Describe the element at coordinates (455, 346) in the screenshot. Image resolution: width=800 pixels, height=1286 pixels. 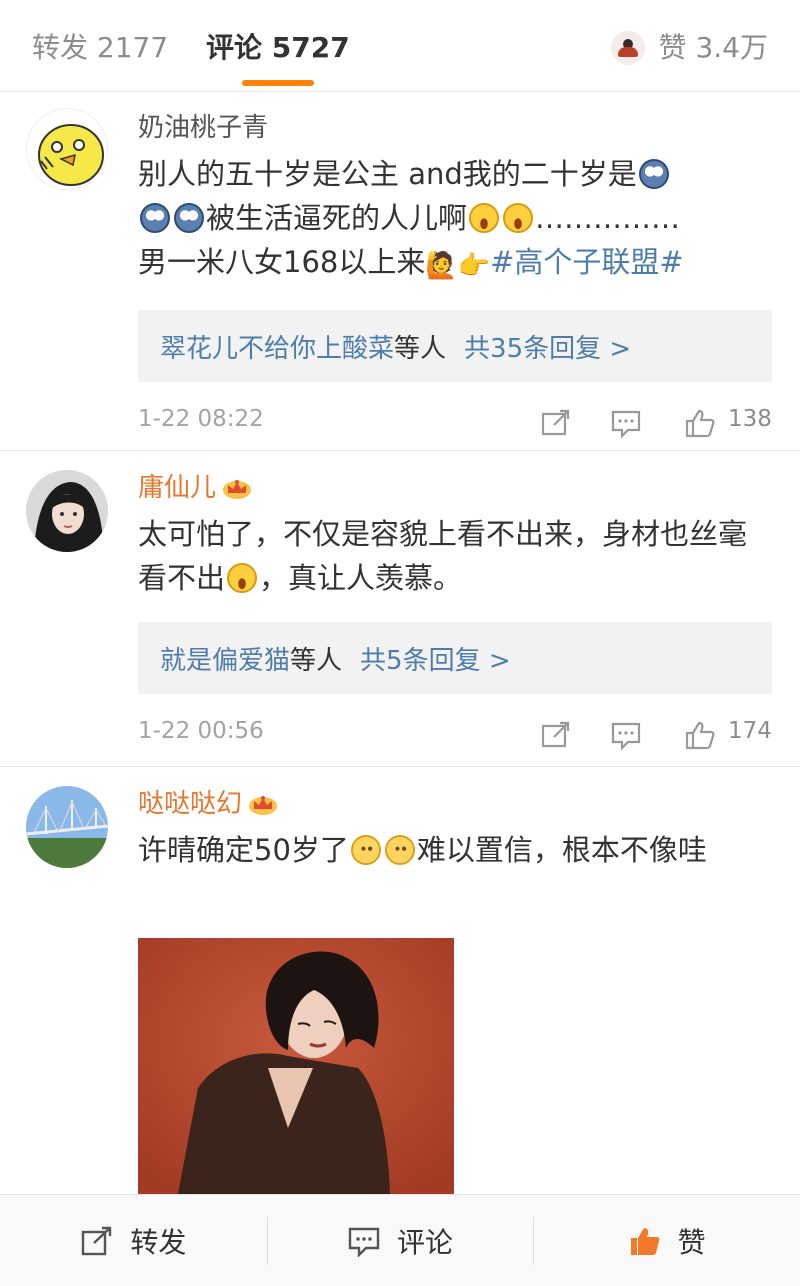
I see `replies-summary: 翠花儿不给你上酸菜 等人 共35条回复 >` at that location.